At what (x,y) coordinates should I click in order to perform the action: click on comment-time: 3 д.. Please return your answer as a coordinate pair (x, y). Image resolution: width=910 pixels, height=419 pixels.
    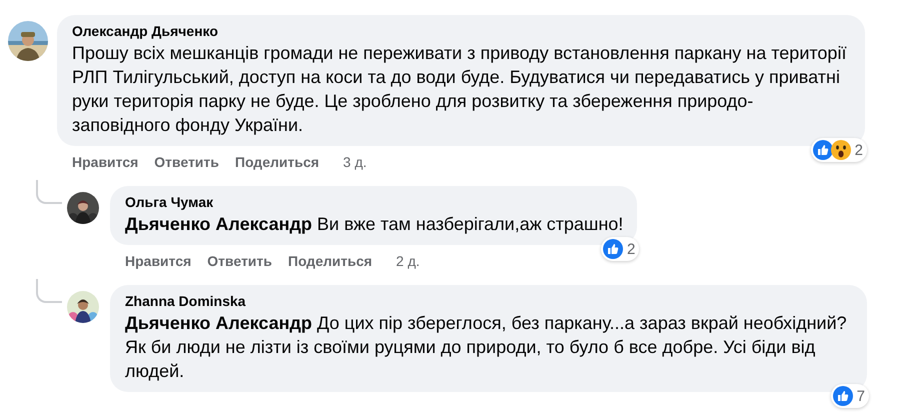
    Looking at the image, I should click on (355, 162).